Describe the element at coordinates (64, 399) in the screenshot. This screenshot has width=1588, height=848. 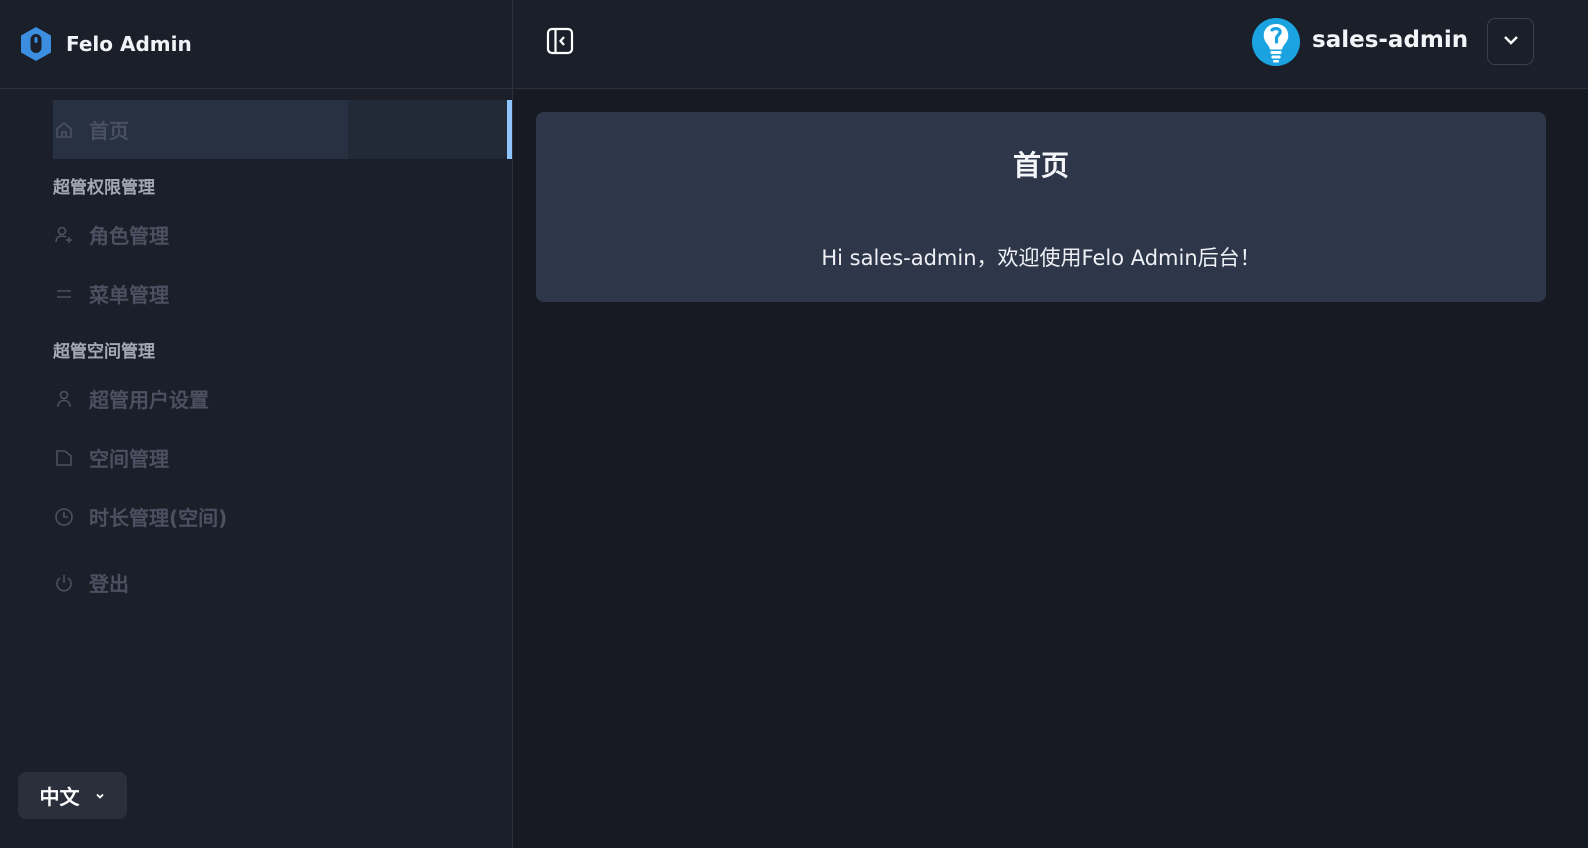
I see `user-icon` at that location.